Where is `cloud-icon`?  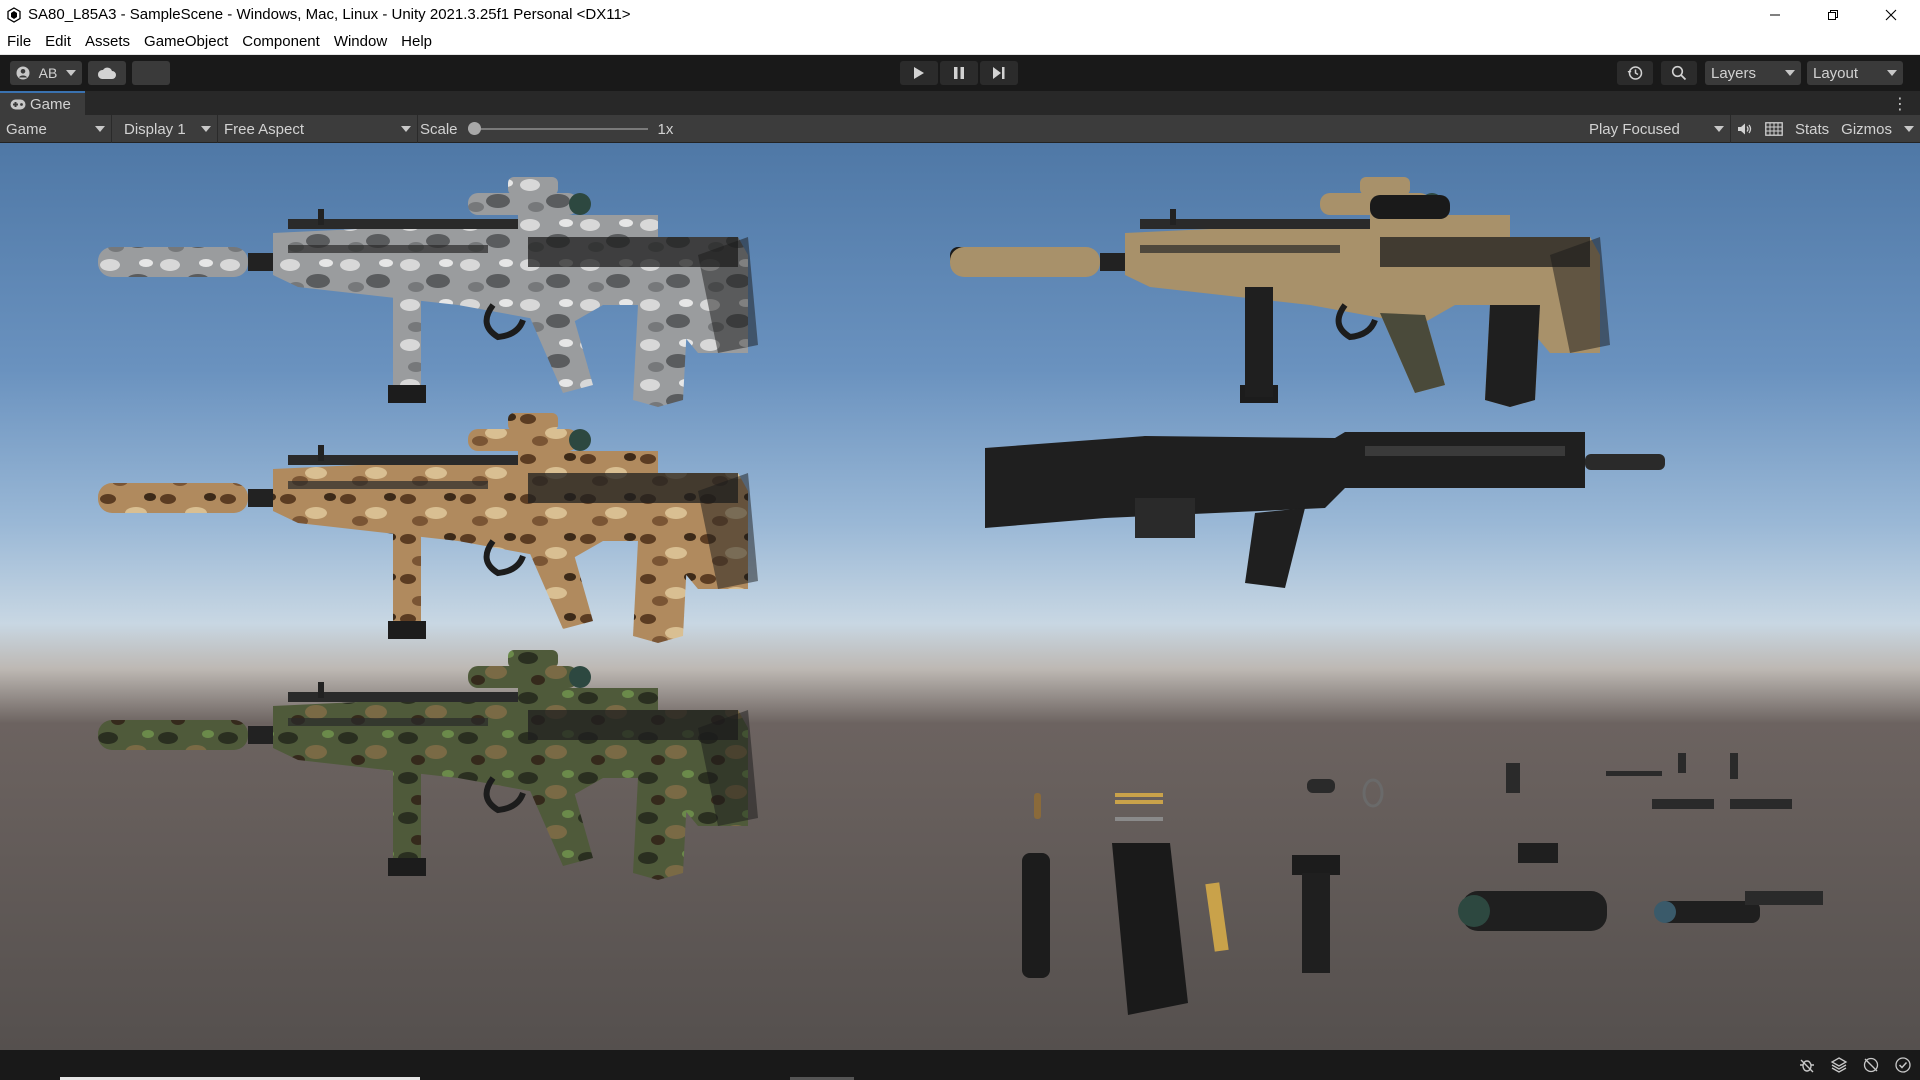 cloud-icon is located at coordinates (106, 73).